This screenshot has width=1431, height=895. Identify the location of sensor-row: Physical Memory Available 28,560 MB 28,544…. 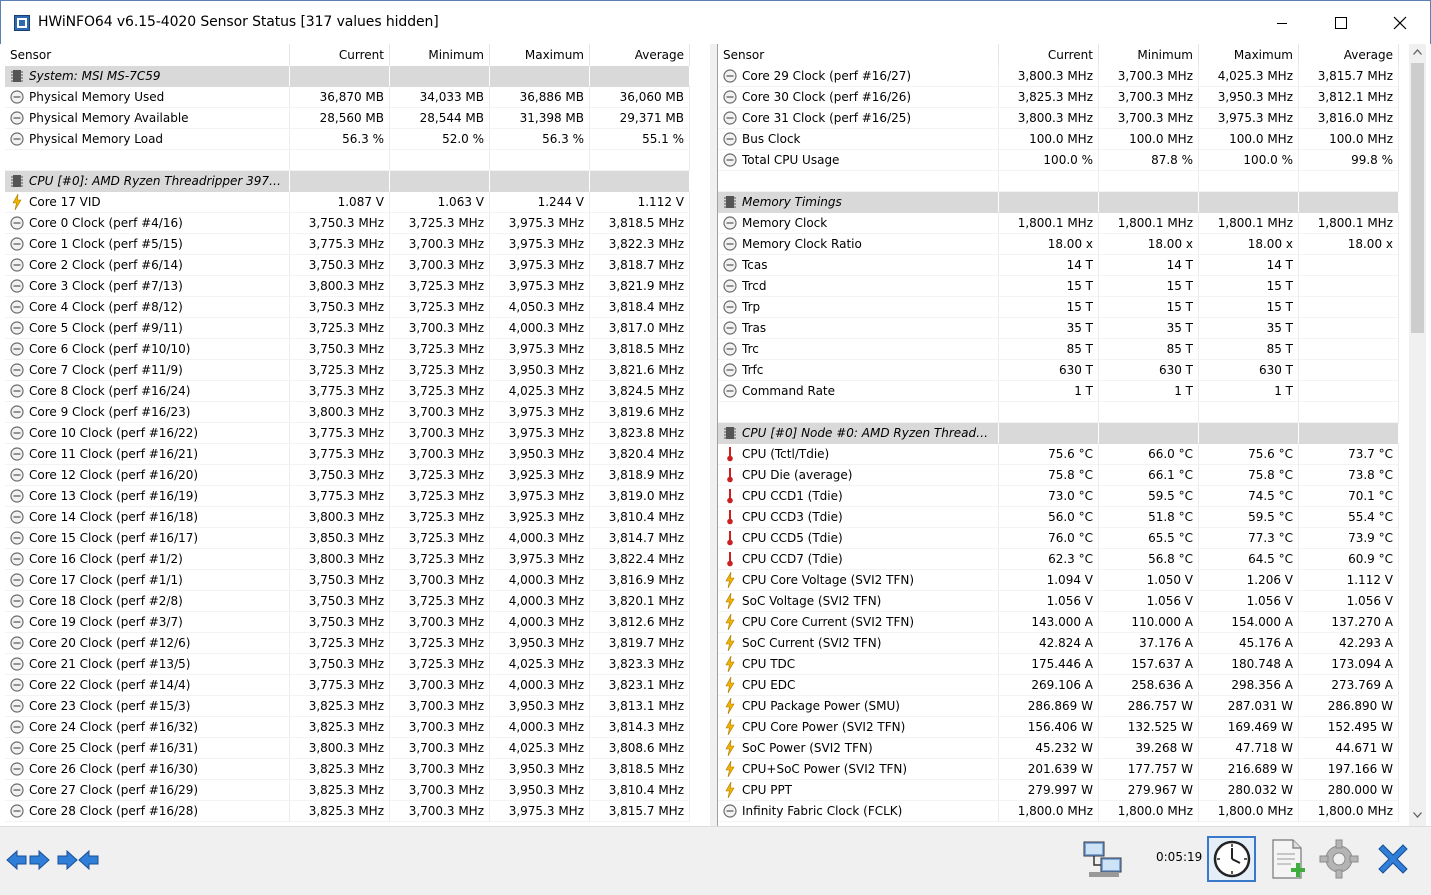
(347, 118).